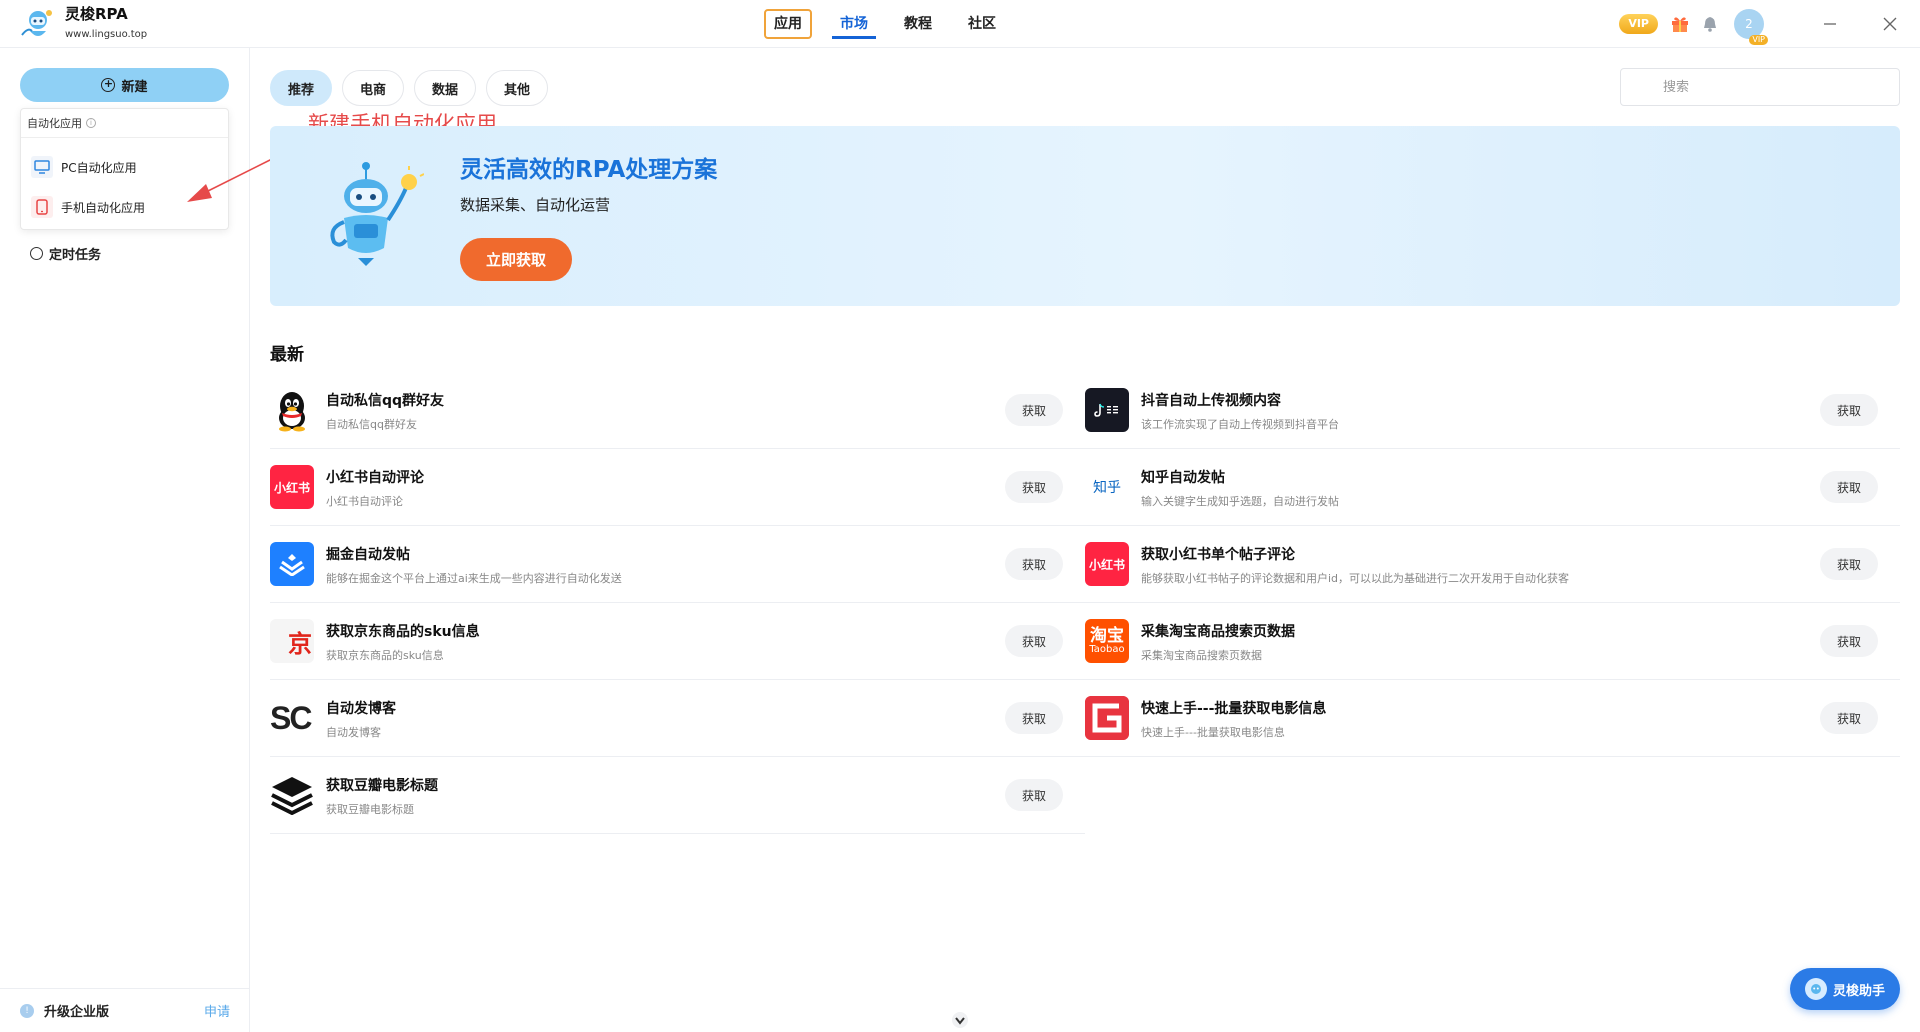 This screenshot has height=1032, width=1920. I want to click on minimize-button, so click(1830, 24).